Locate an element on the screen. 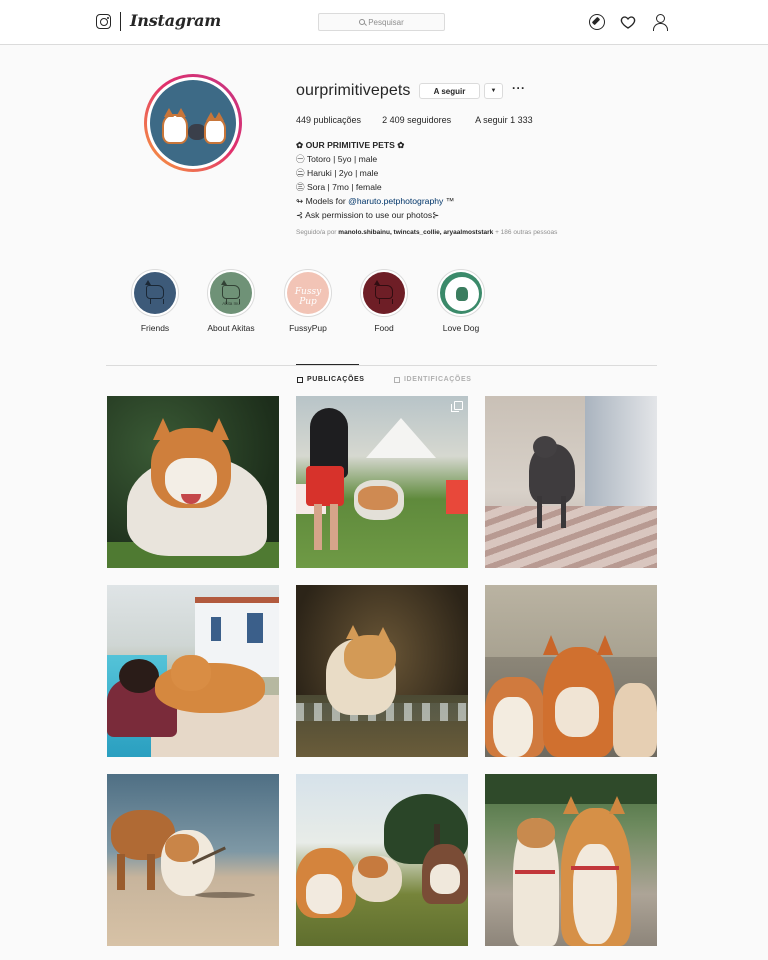  bio-models-suffix: ™ is located at coordinates (449, 201).